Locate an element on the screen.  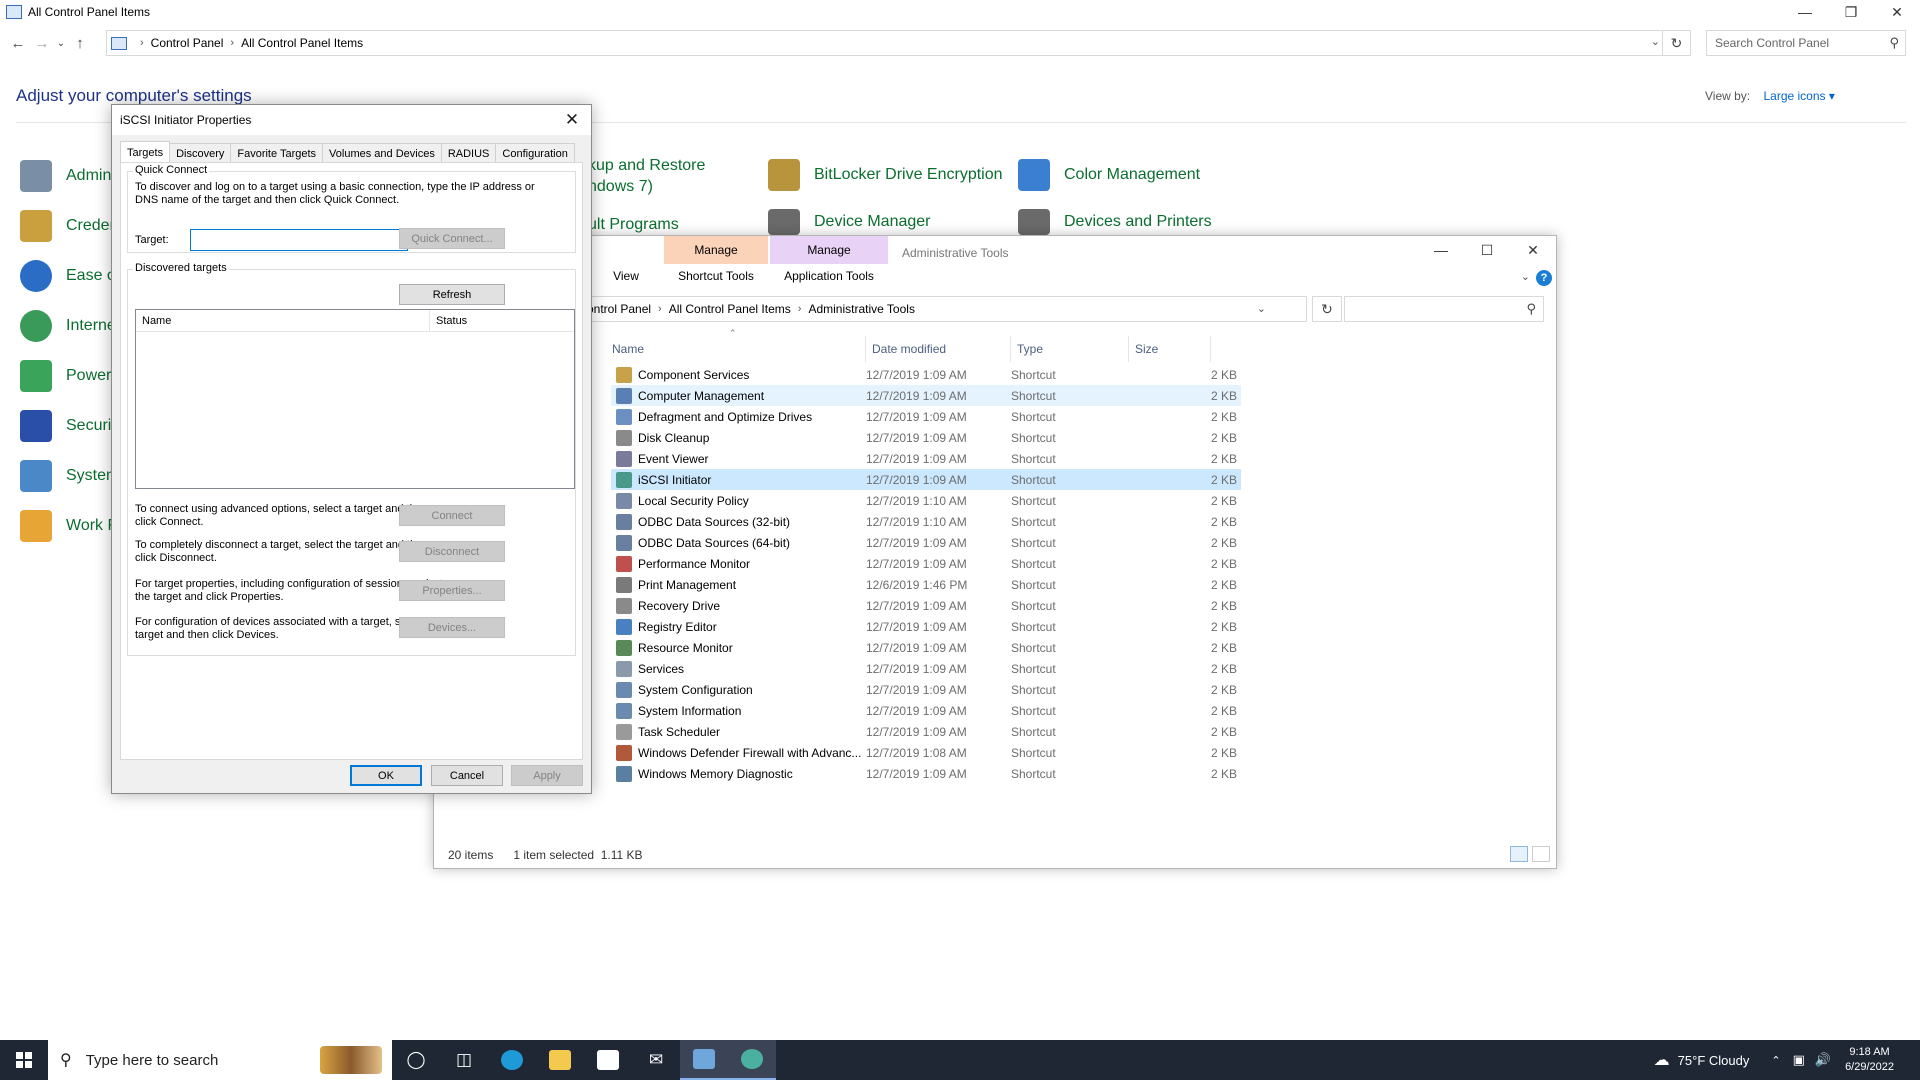
maximize-button: ☐ is located at coordinates (1487, 250).